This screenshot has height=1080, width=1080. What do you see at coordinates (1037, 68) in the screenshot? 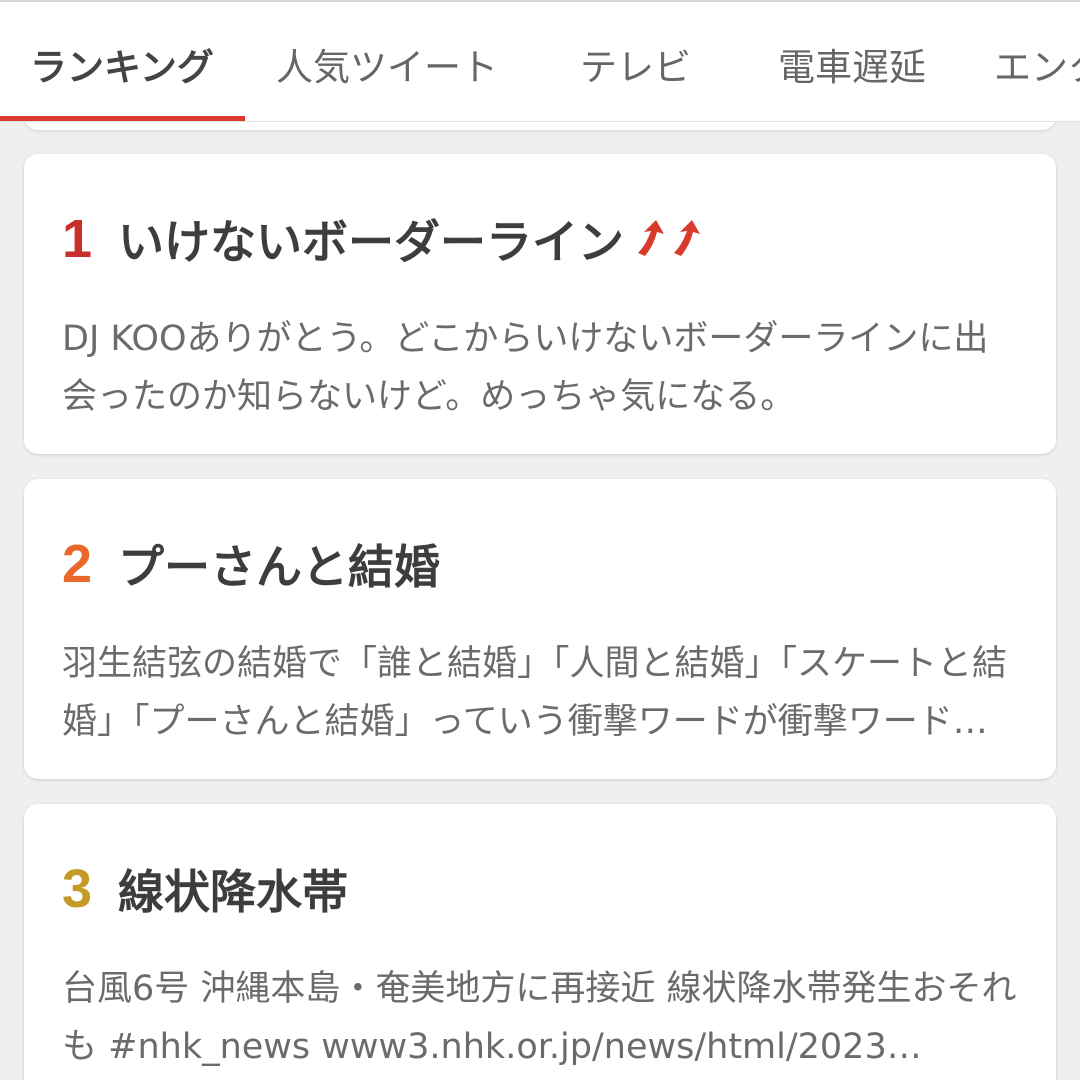
I see `tab-entertainment: エンタ` at bounding box center [1037, 68].